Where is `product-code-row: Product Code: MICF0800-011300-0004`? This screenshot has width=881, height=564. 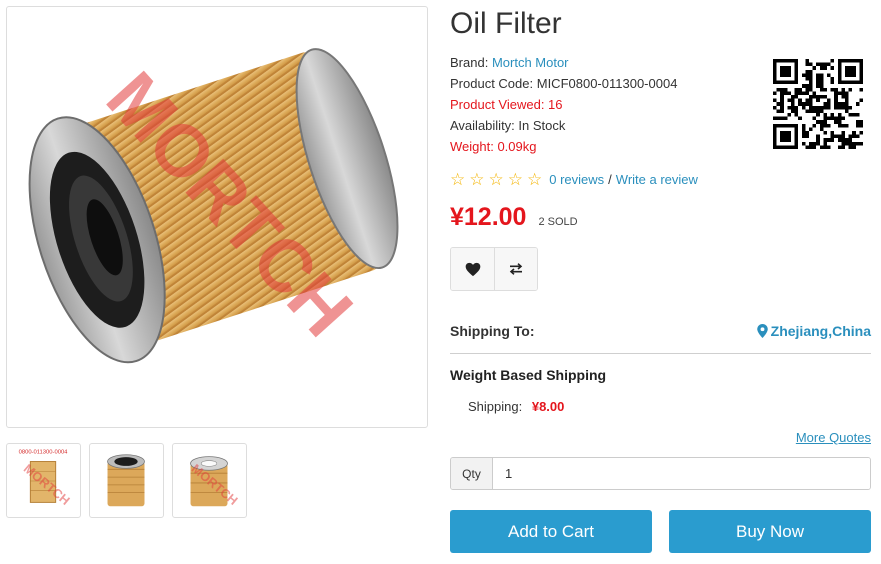
product-code-row: Product Code: MICF0800-011300-0004 is located at coordinates (563, 83).